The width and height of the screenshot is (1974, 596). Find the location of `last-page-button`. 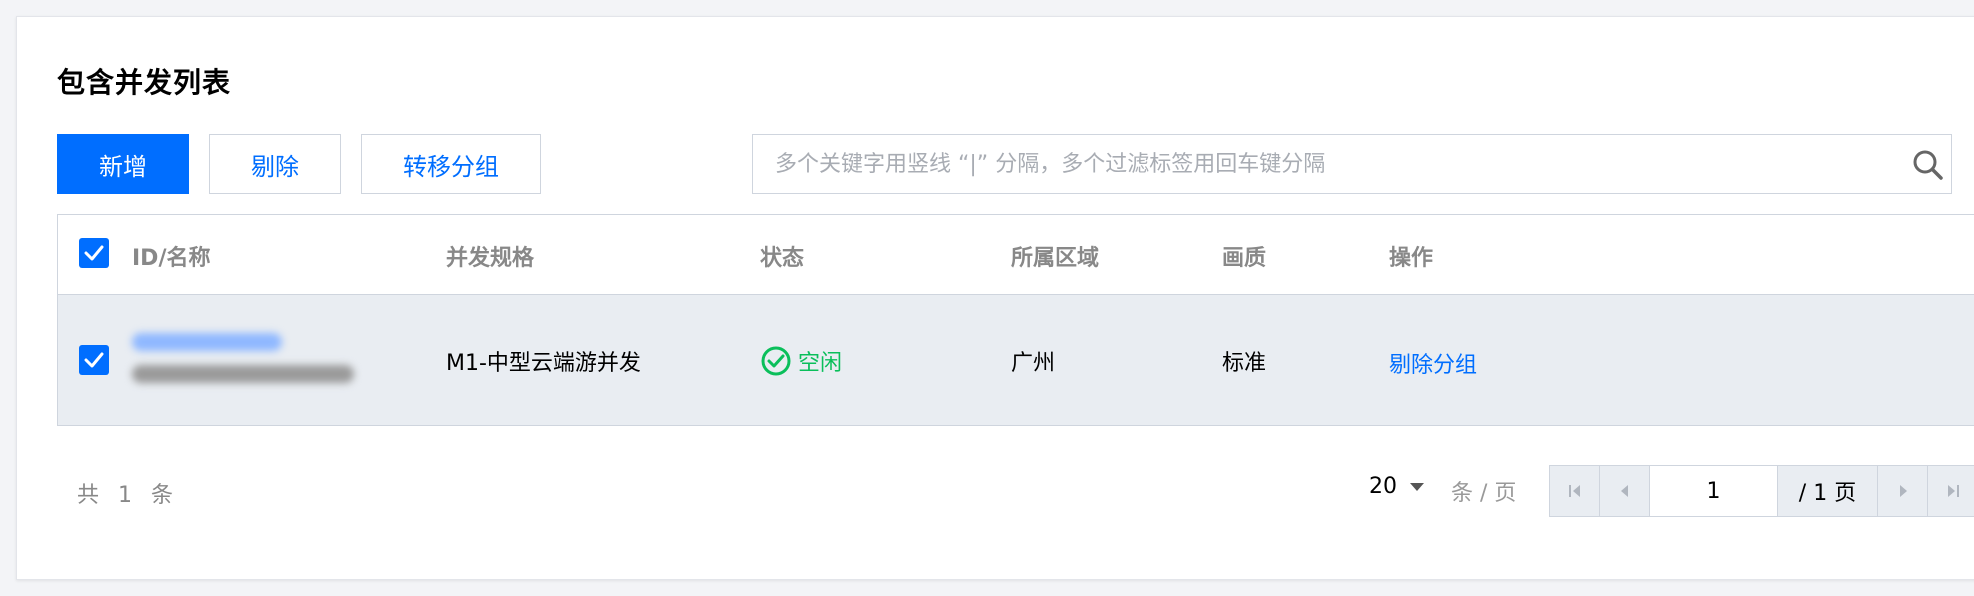

last-page-button is located at coordinates (1951, 491).